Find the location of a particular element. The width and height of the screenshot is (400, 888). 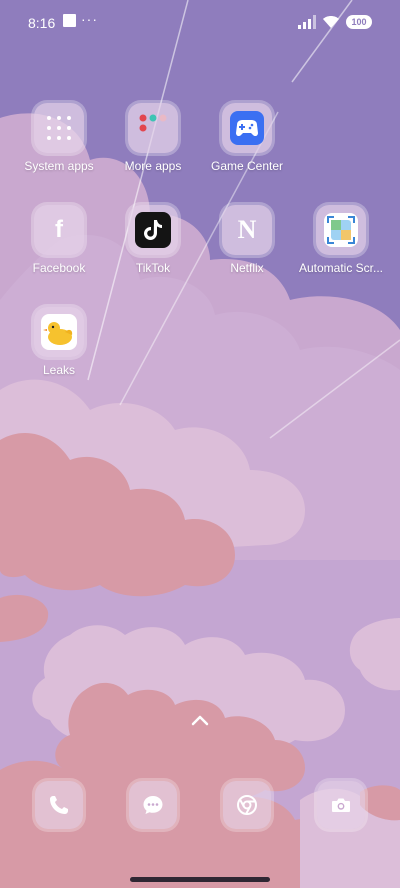

chrome-icon is located at coordinates (247, 805).